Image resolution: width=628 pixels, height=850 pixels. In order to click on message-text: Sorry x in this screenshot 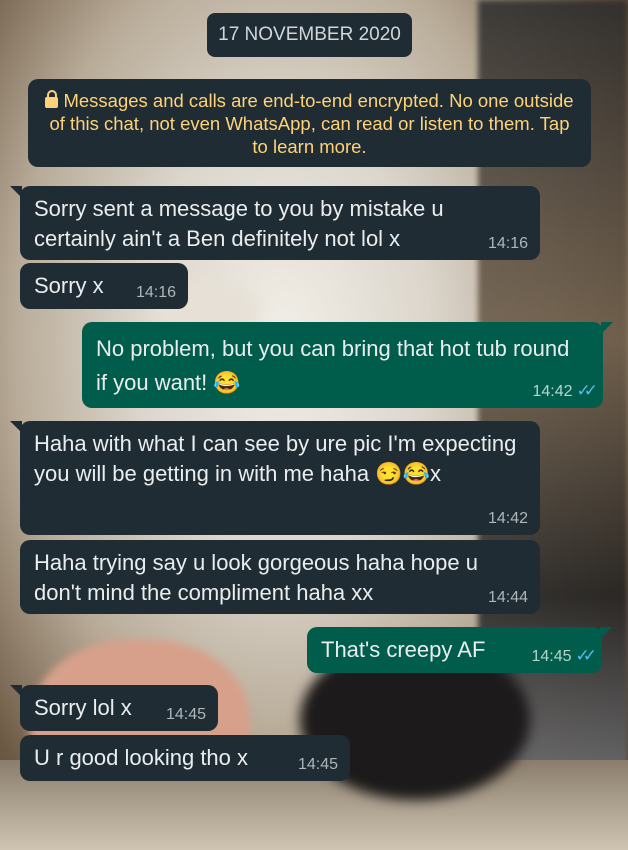, I will do `click(69, 285)`.